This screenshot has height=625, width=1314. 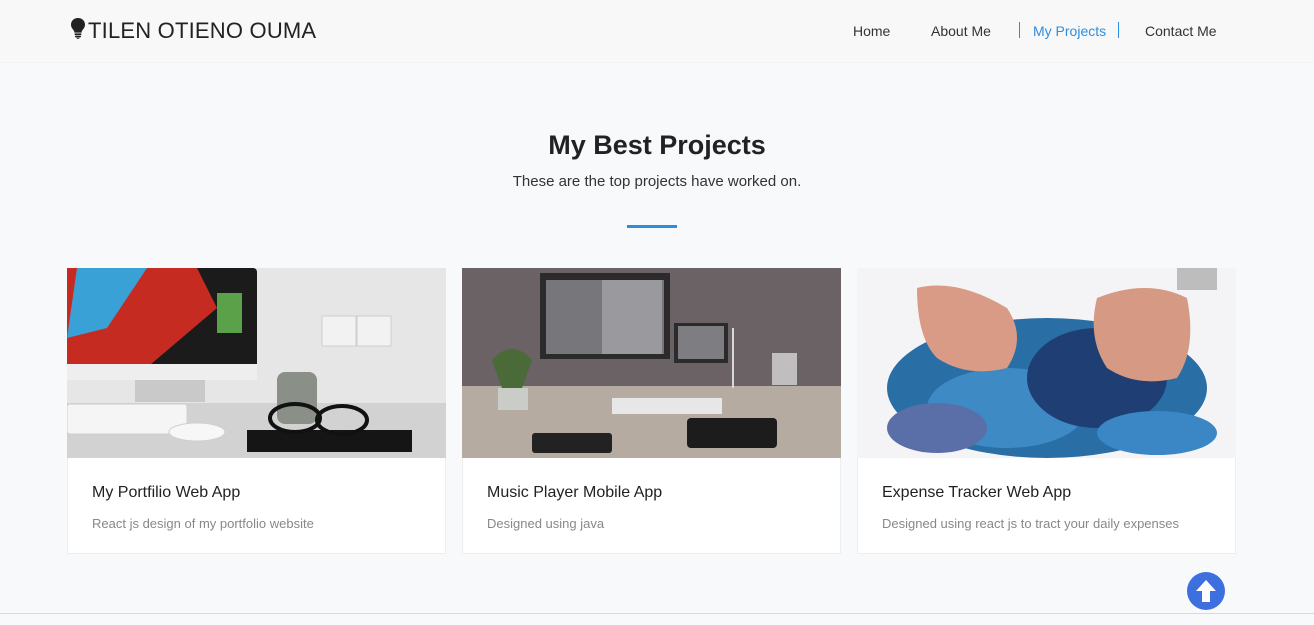 What do you see at coordinates (546, 523) in the screenshot?
I see `project-description: Designed using java` at bounding box center [546, 523].